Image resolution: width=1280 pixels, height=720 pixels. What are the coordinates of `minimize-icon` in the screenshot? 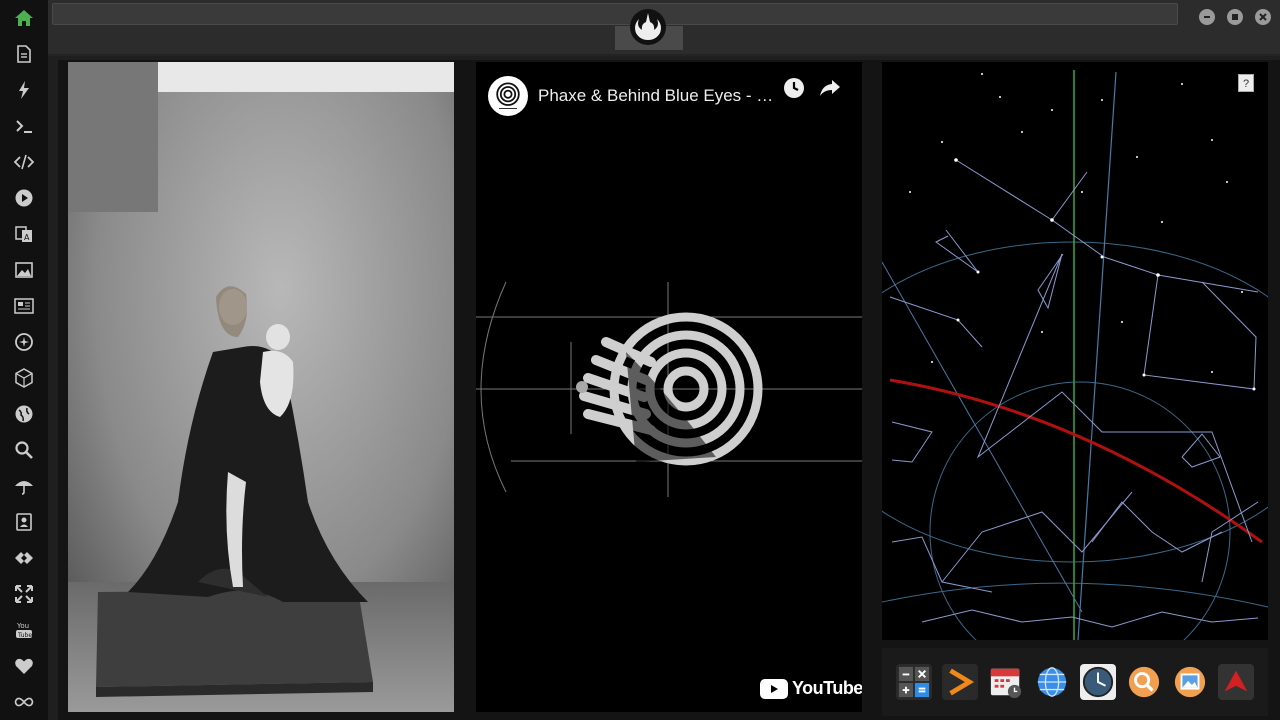 It's located at (1207, 17).